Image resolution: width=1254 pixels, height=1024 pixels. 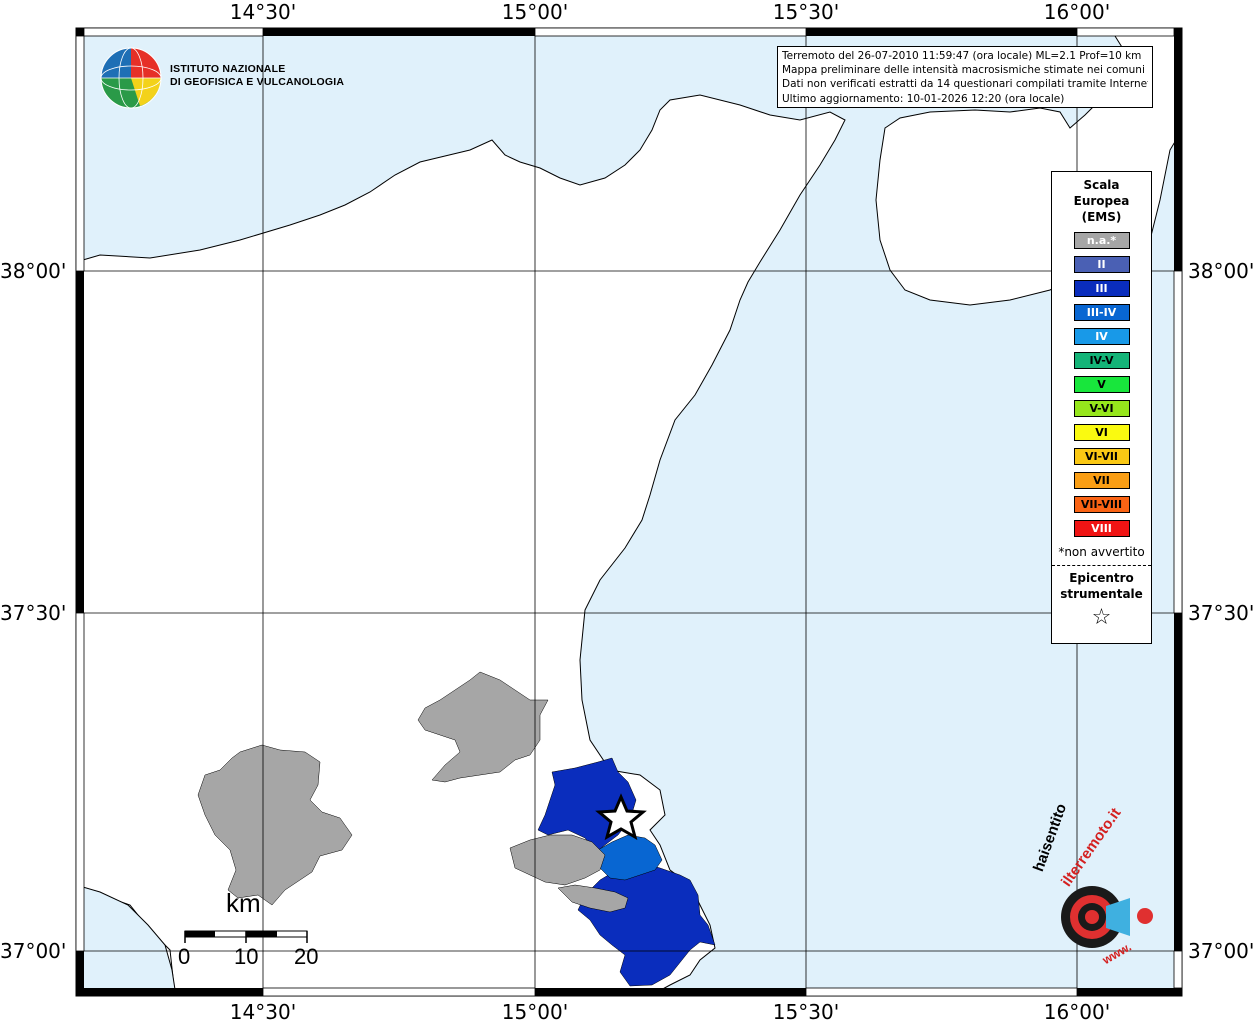 What do you see at coordinates (1101, 312) in the screenshot?
I see `legend-swatch: III-IV` at bounding box center [1101, 312].